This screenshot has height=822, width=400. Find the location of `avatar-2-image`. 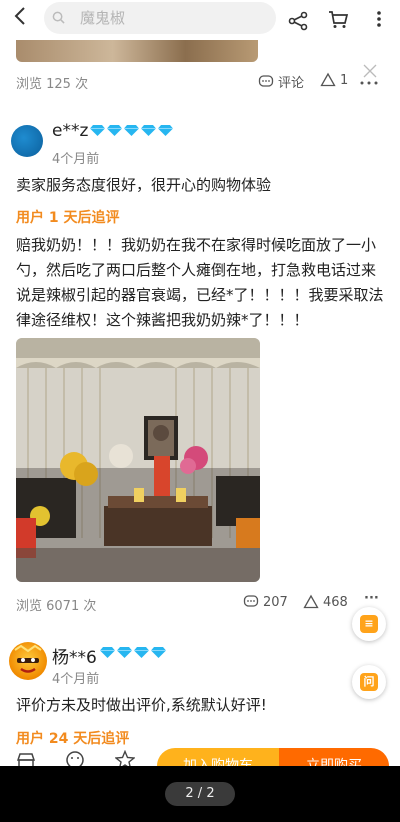

avatar-2-image is located at coordinates (28, 658).